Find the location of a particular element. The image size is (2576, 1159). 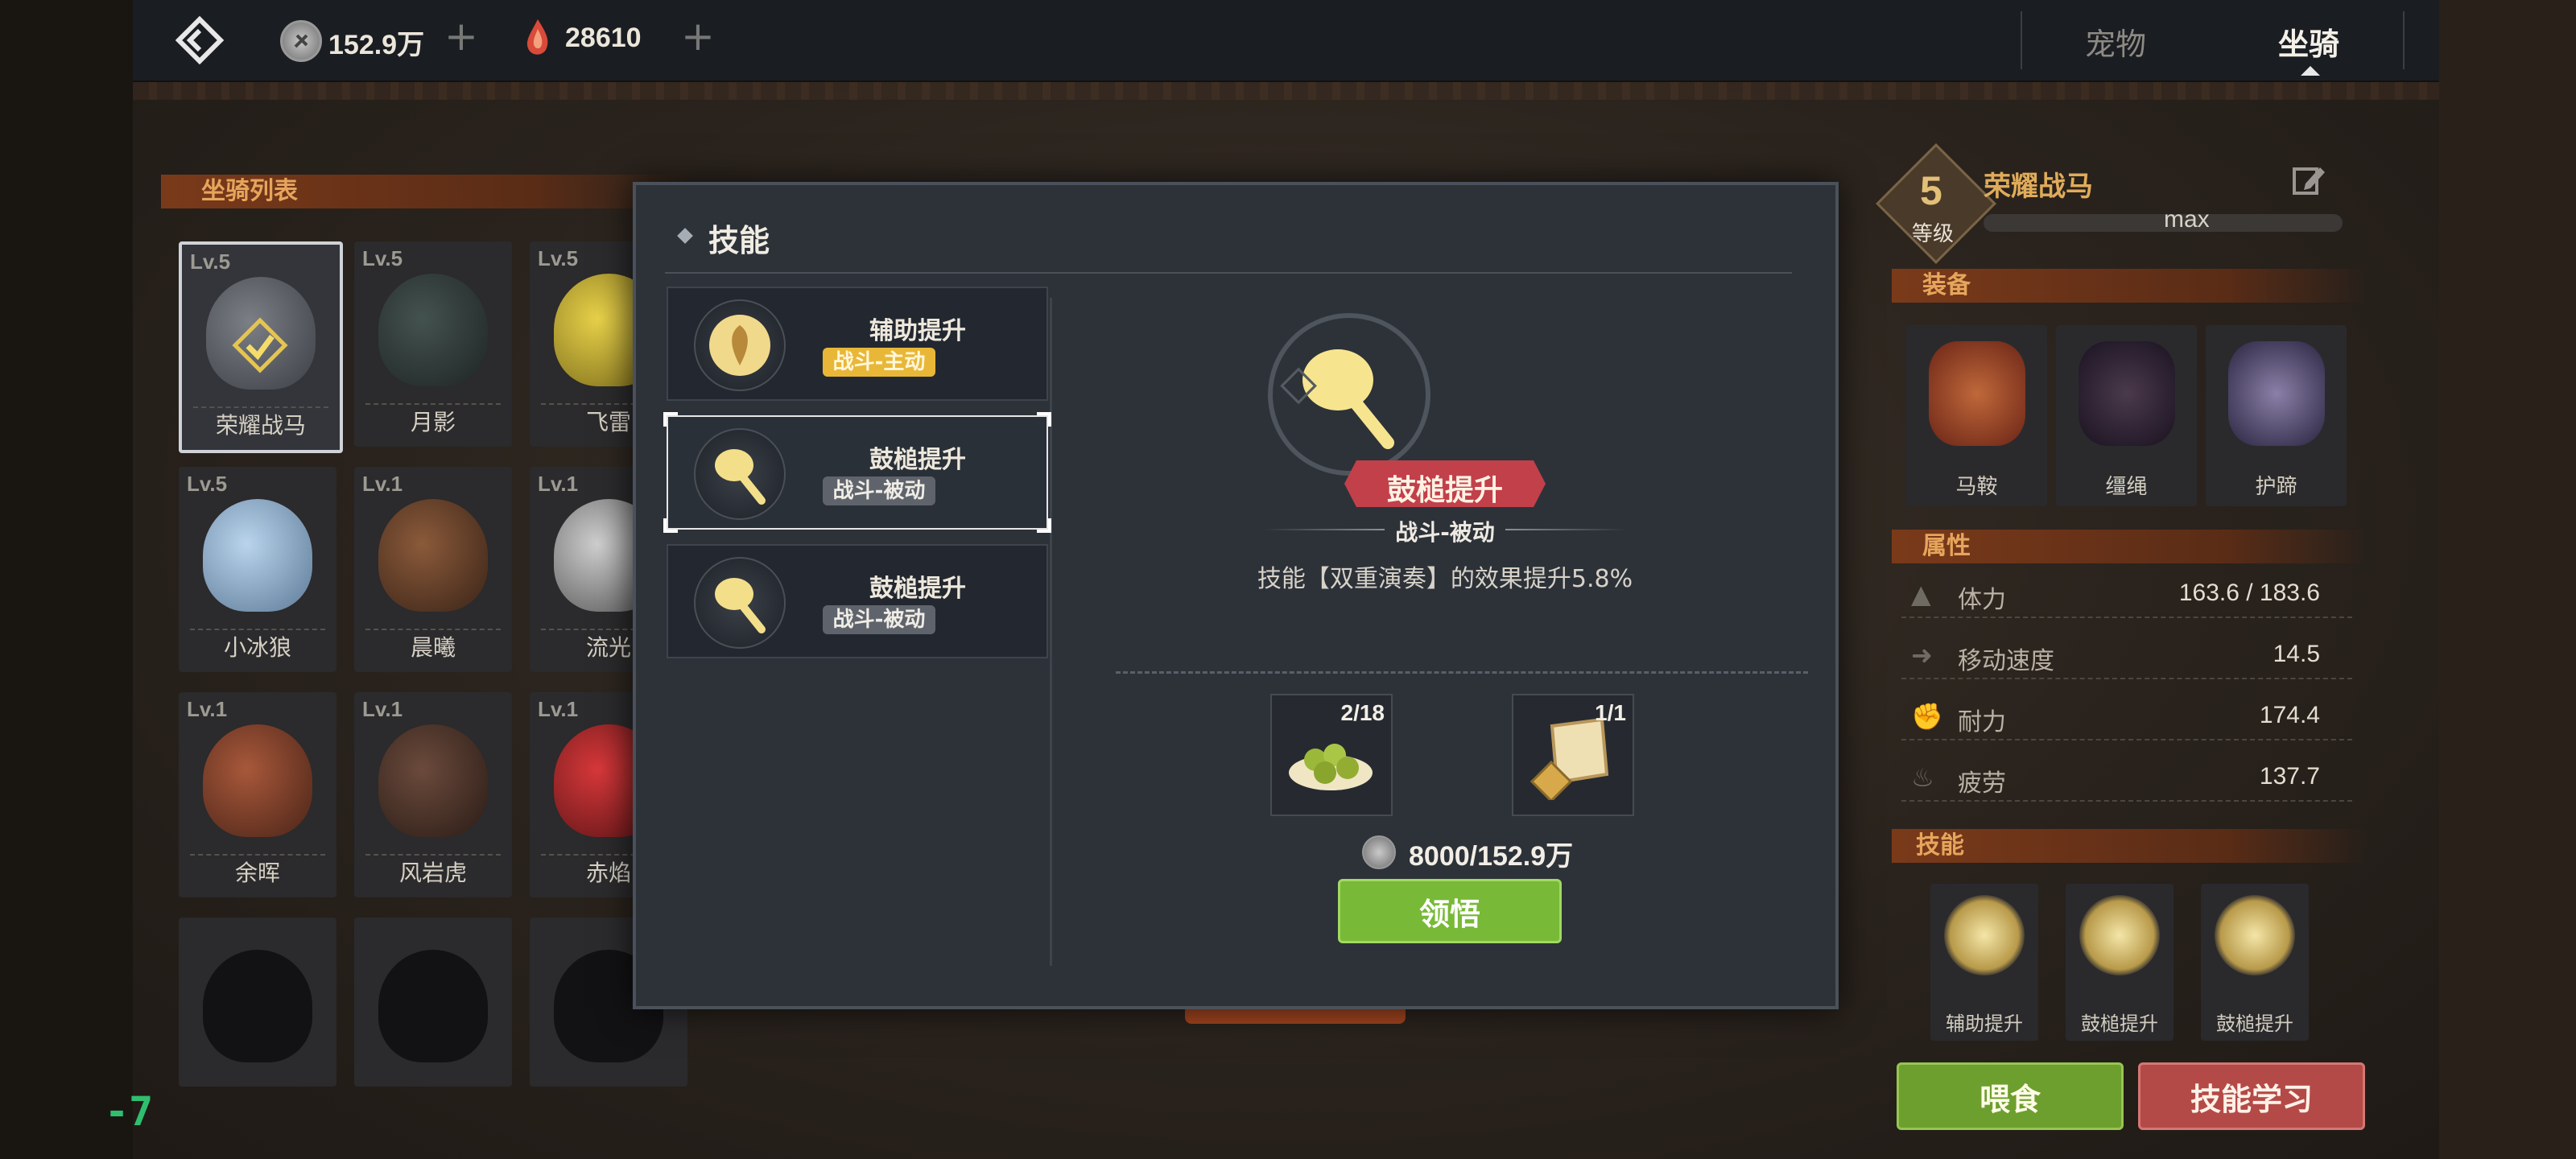

background-stripe is located at coordinates (1286, 90).